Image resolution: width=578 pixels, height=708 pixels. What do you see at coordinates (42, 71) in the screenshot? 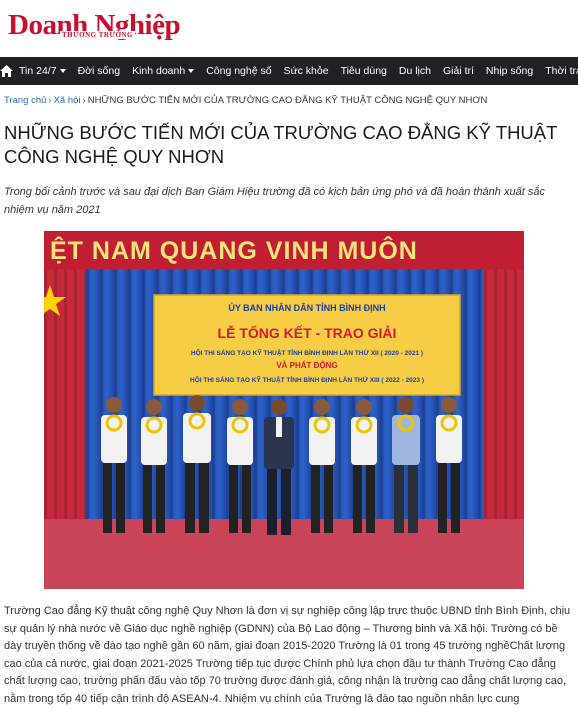
I see `nav-item-tin-24-7: Tin 24/7` at bounding box center [42, 71].